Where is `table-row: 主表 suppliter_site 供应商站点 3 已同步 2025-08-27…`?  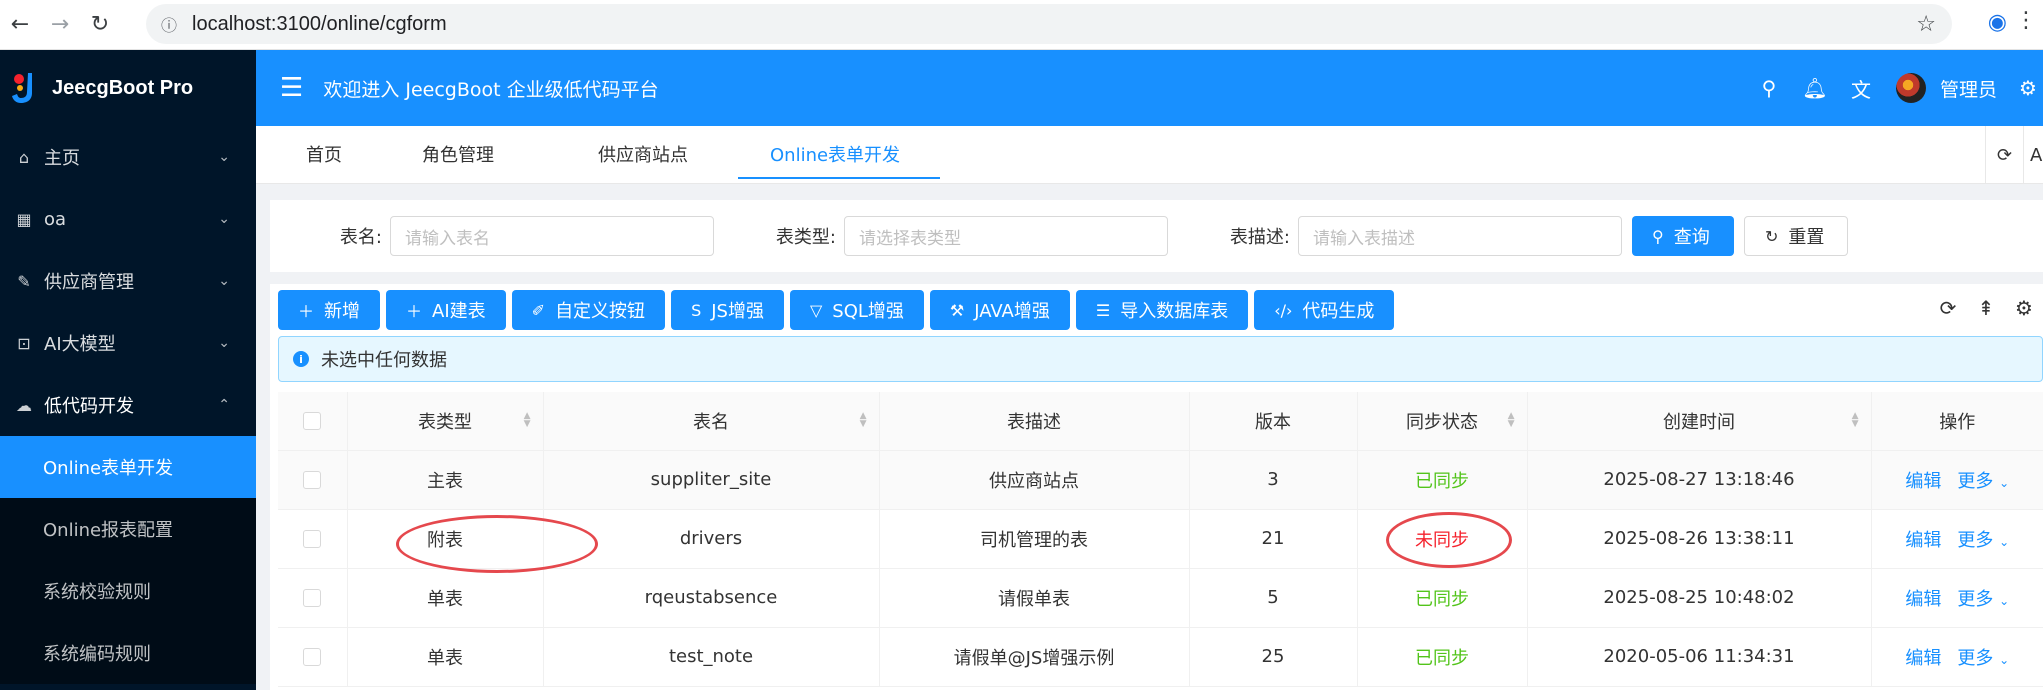
table-row: 主表 suppliter_site 供应商站点 3 已同步 2025-08-27… is located at coordinates (1160, 480).